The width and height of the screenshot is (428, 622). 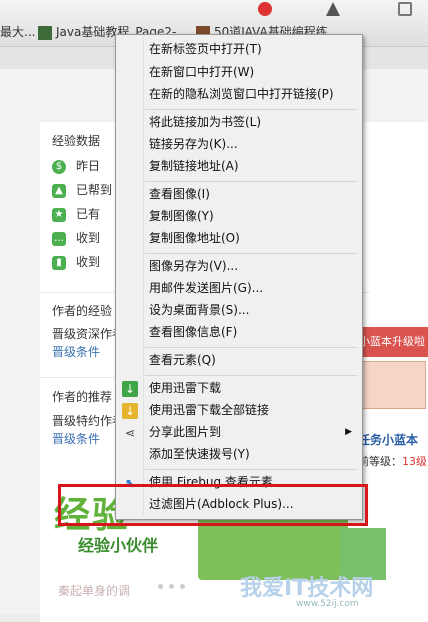 What do you see at coordinates (185, 388) in the screenshot?
I see `menu-item-label: 使用迅雷下载` at bounding box center [185, 388].